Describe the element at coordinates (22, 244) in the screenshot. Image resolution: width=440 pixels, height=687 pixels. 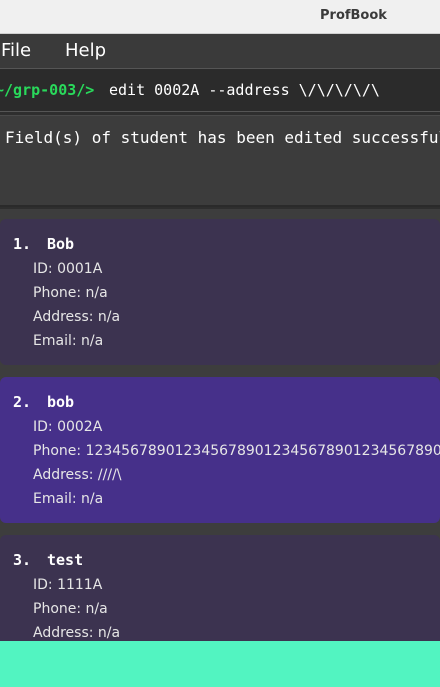
I see `student-index: 1.` at that location.